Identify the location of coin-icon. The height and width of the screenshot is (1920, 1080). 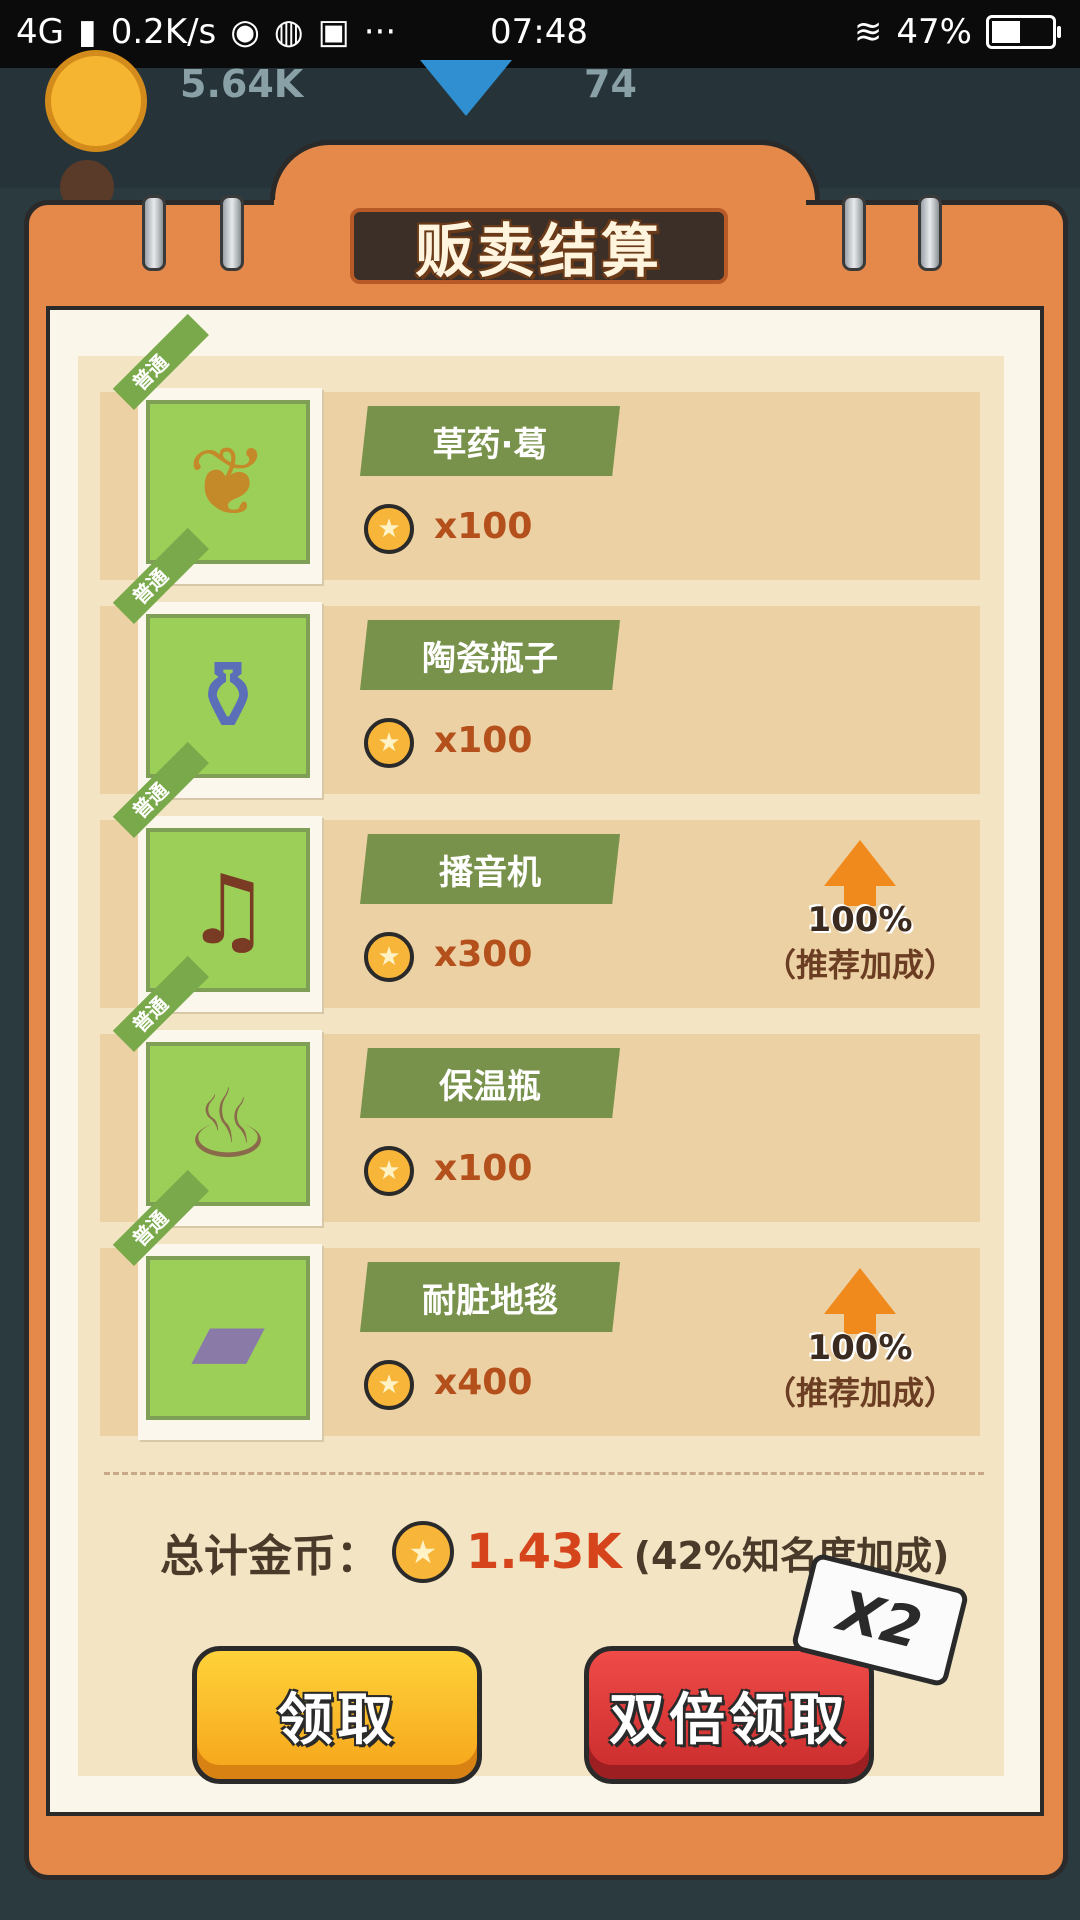
(96, 101).